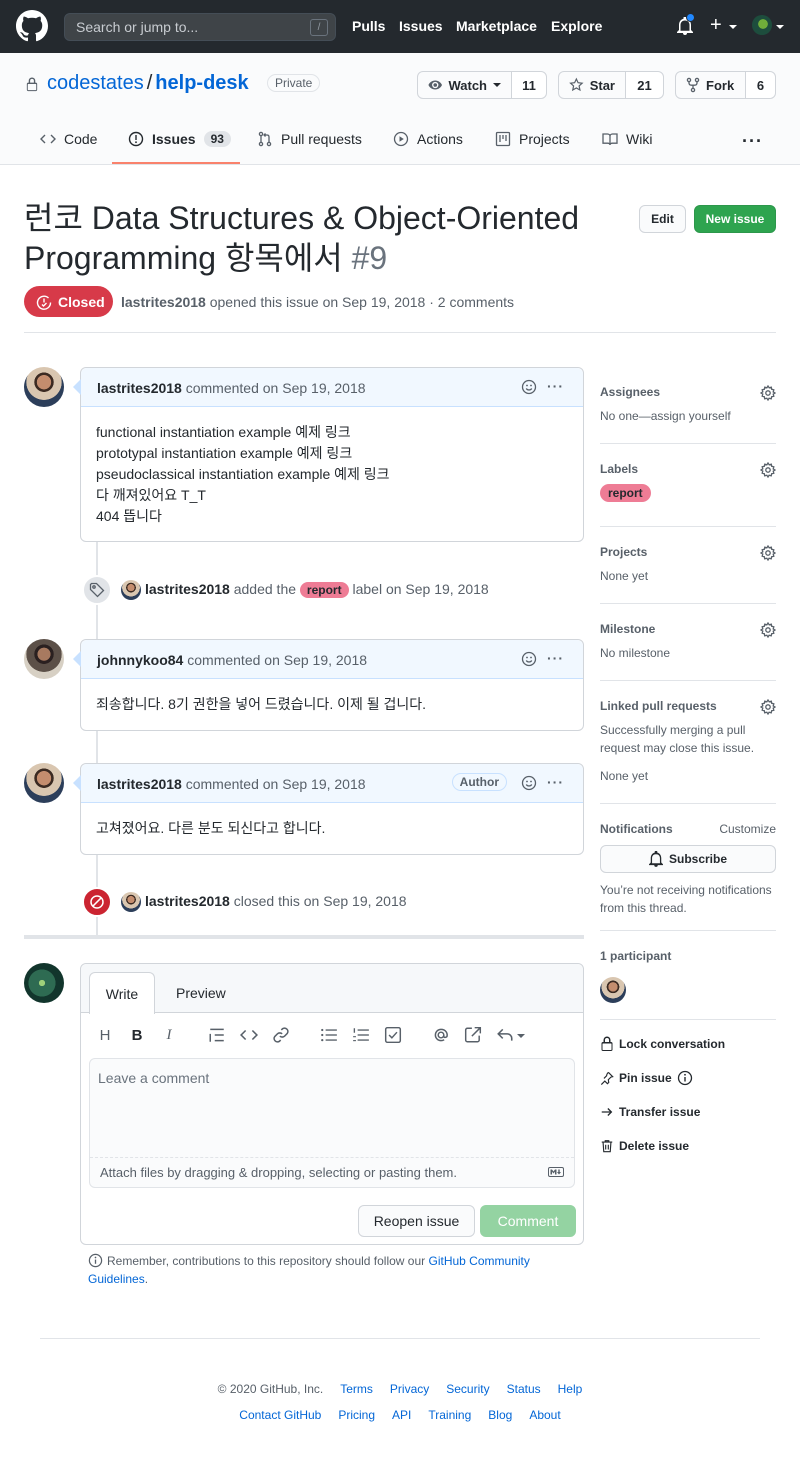 This screenshot has width=800, height=1481. Describe the element at coordinates (532, 139) in the screenshot. I see `tab-projects: Projects` at that location.